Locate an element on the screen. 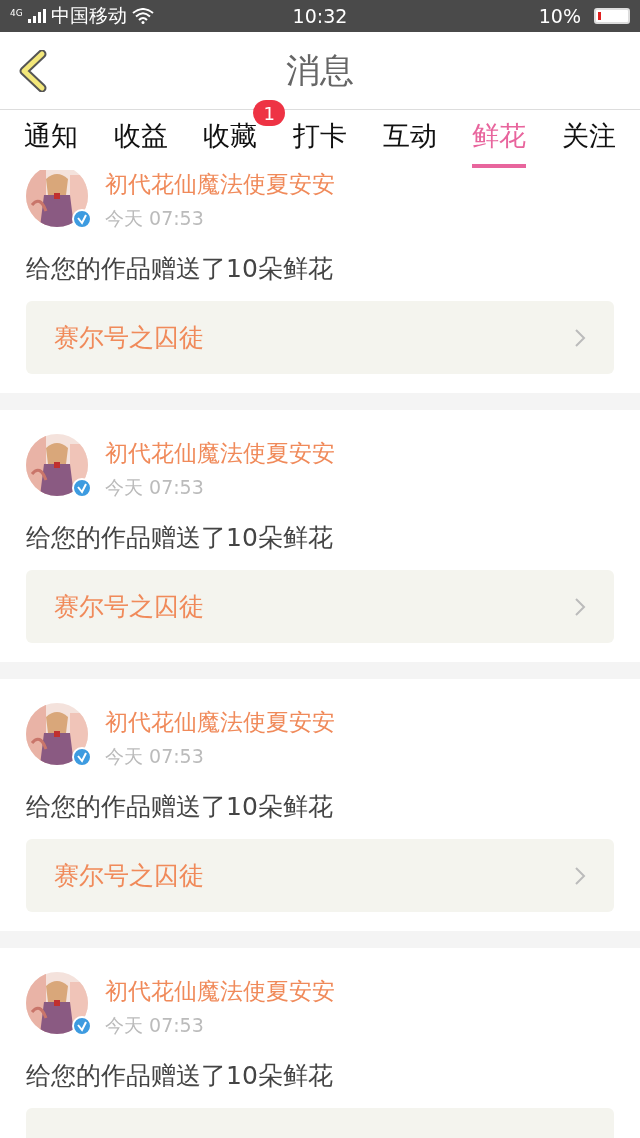 The height and width of the screenshot is (1138, 640). tab: 互动 is located at coordinates (409, 140).